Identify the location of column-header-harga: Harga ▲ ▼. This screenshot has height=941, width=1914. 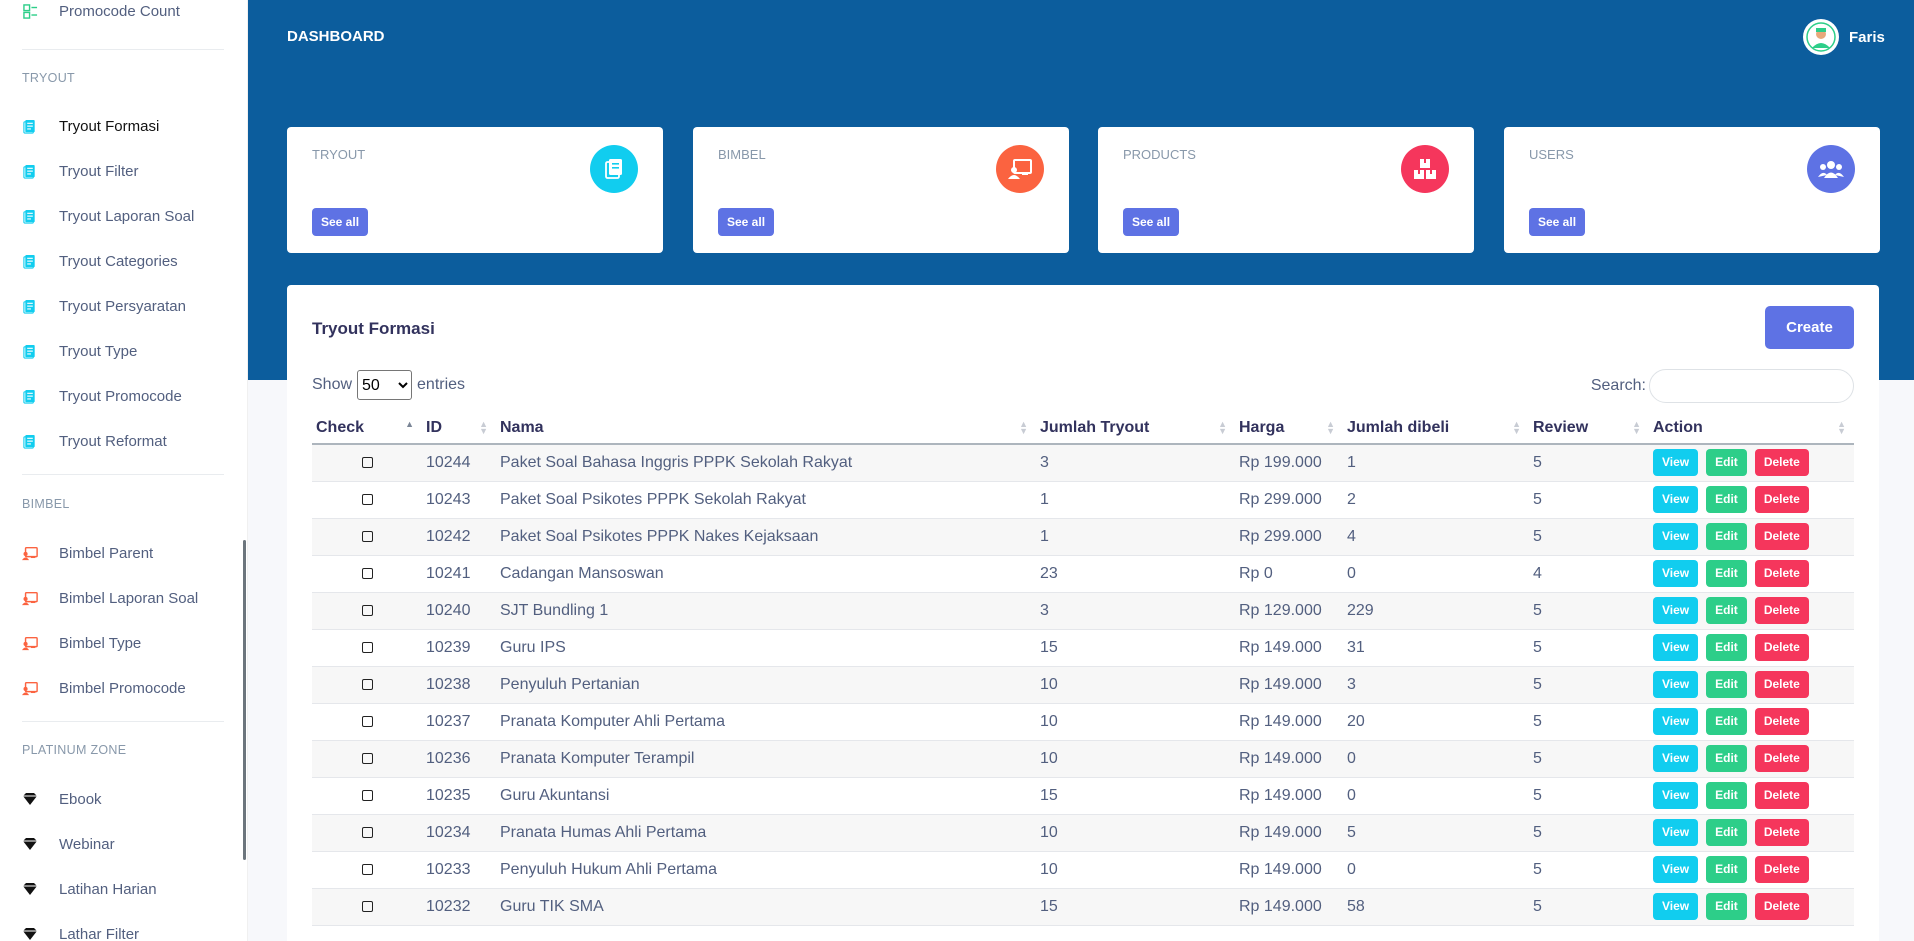
(1289, 428).